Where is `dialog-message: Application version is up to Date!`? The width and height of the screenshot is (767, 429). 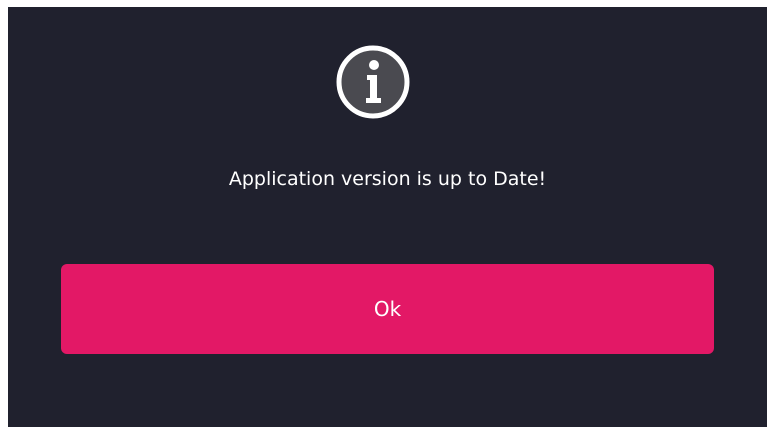
dialog-message: Application version is up to Date! is located at coordinates (387, 179).